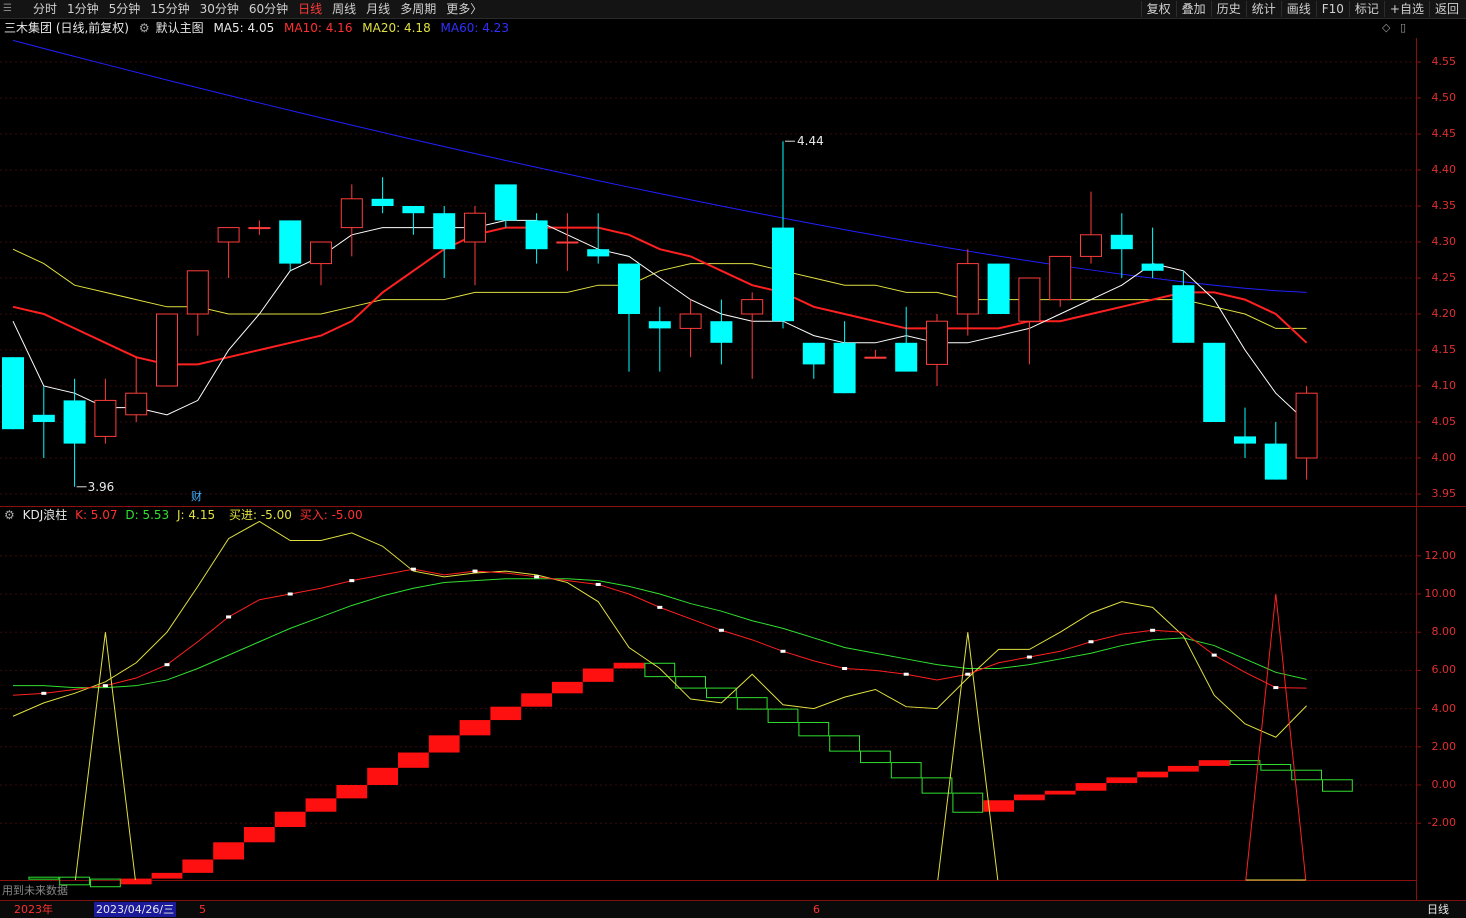  What do you see at coordinates (968, 756) in the screenshot?
I see `j-spike` at bounding box center [968, 756].